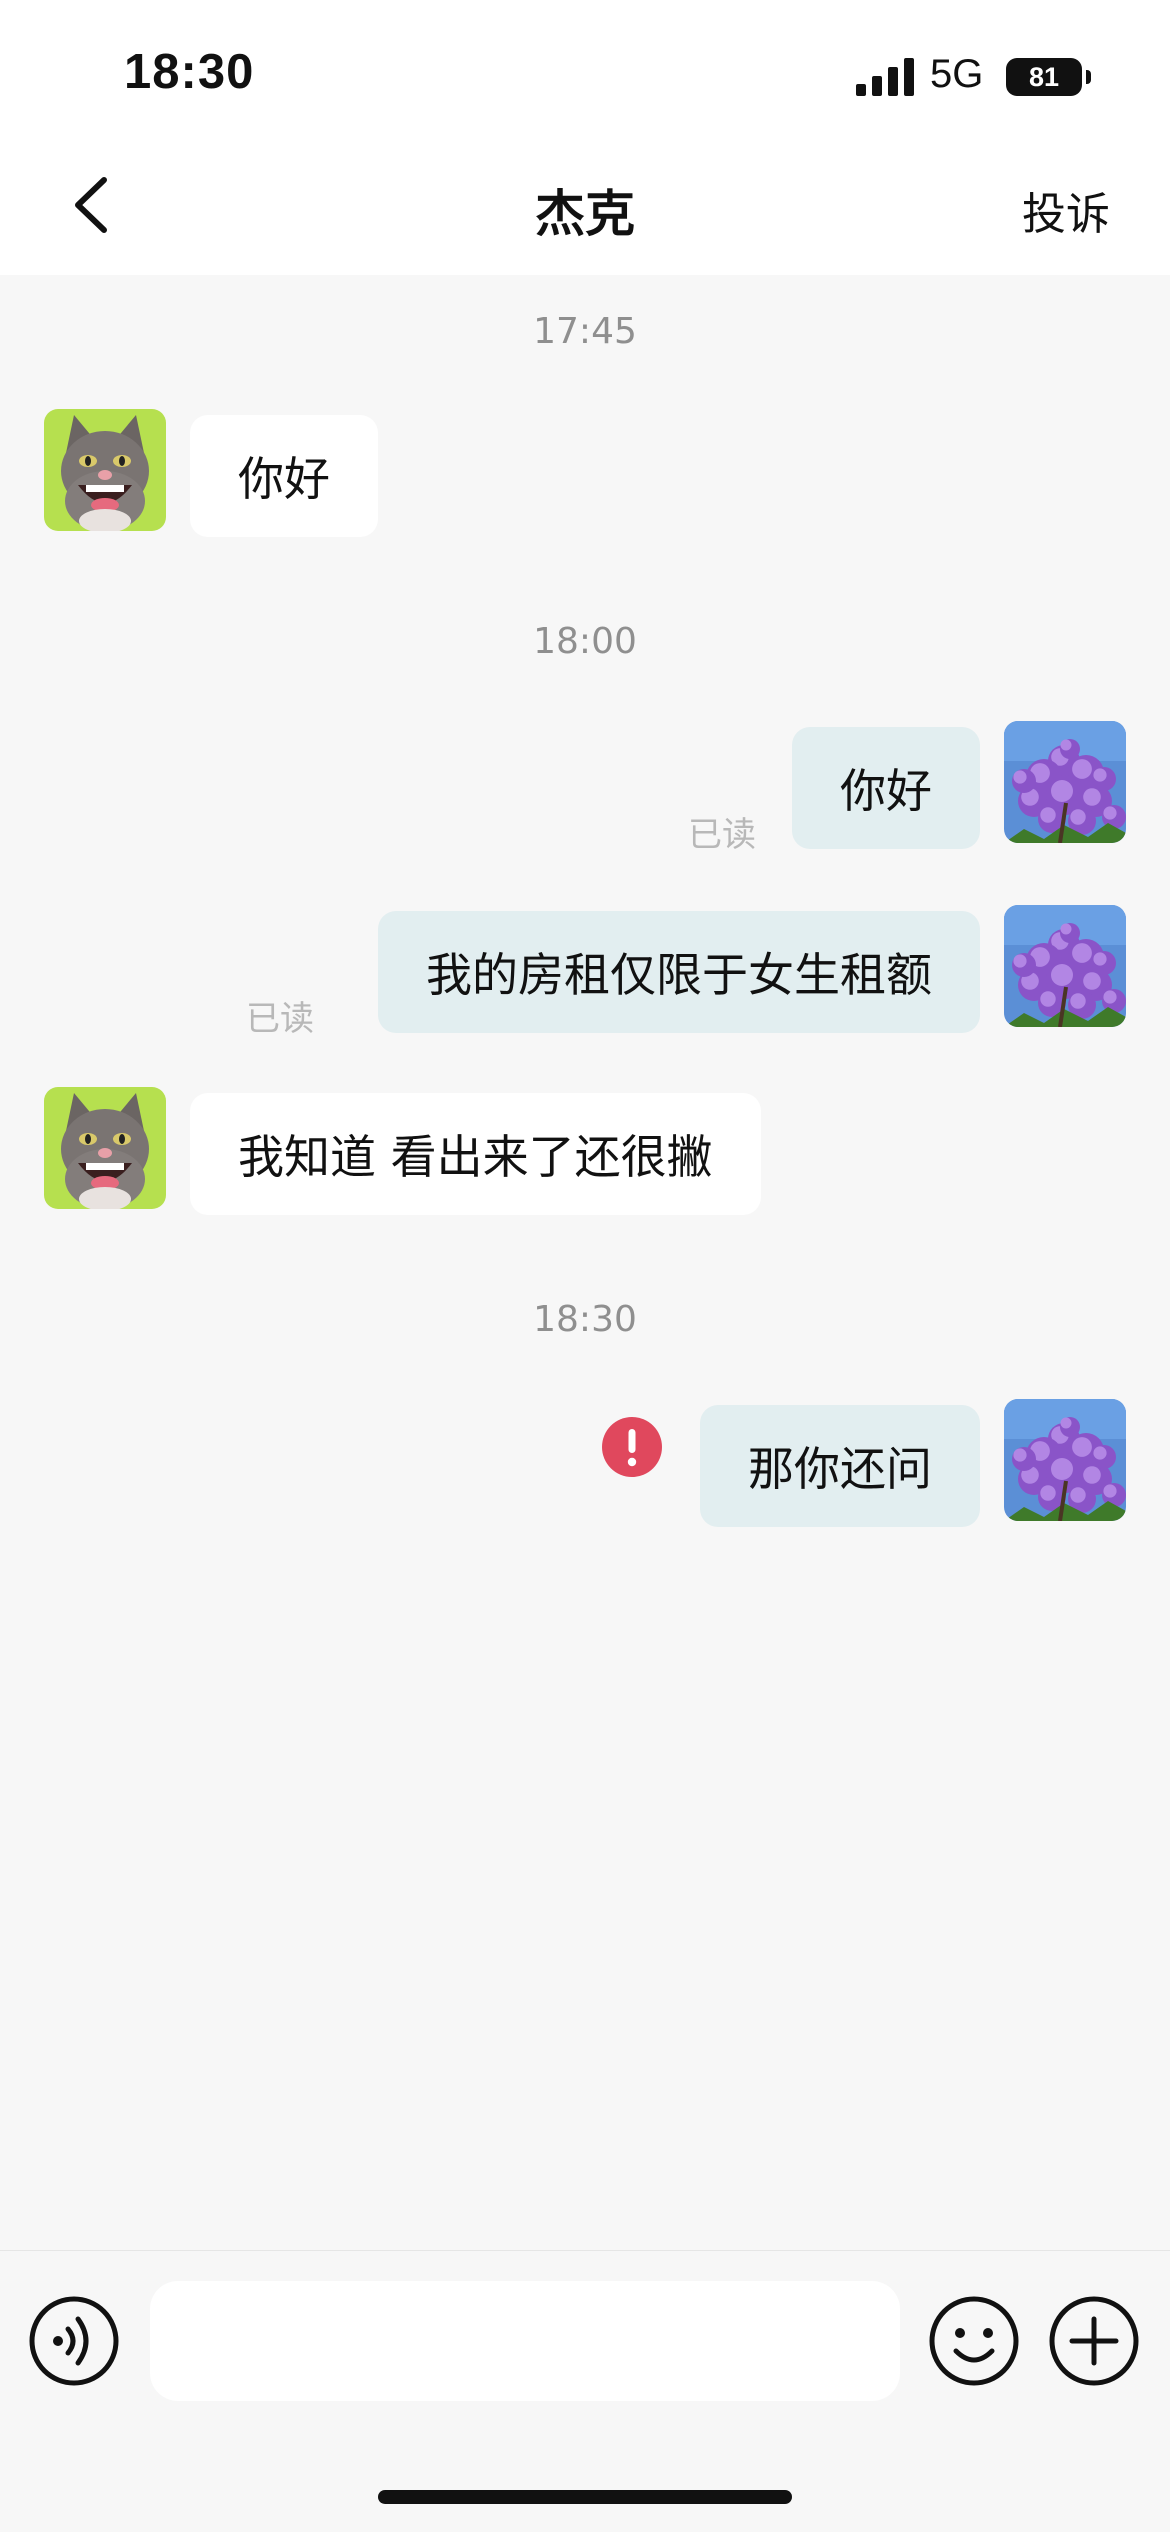 The width and height of the screenshot is (1170, 2532). I want to click on message-bubble-outgoing: 我的房租仅限于女生租额, so click(679, 972).